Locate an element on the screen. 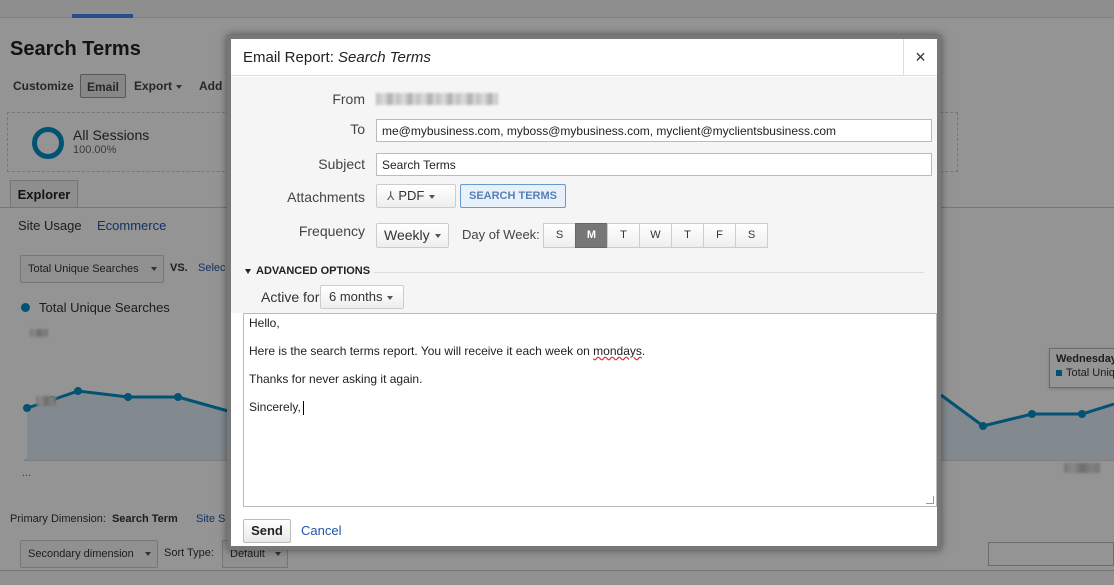 Image resolution: width=1114 pixels, height=585 pixels. triangle-down-icon is located at coordinates (248, 271).